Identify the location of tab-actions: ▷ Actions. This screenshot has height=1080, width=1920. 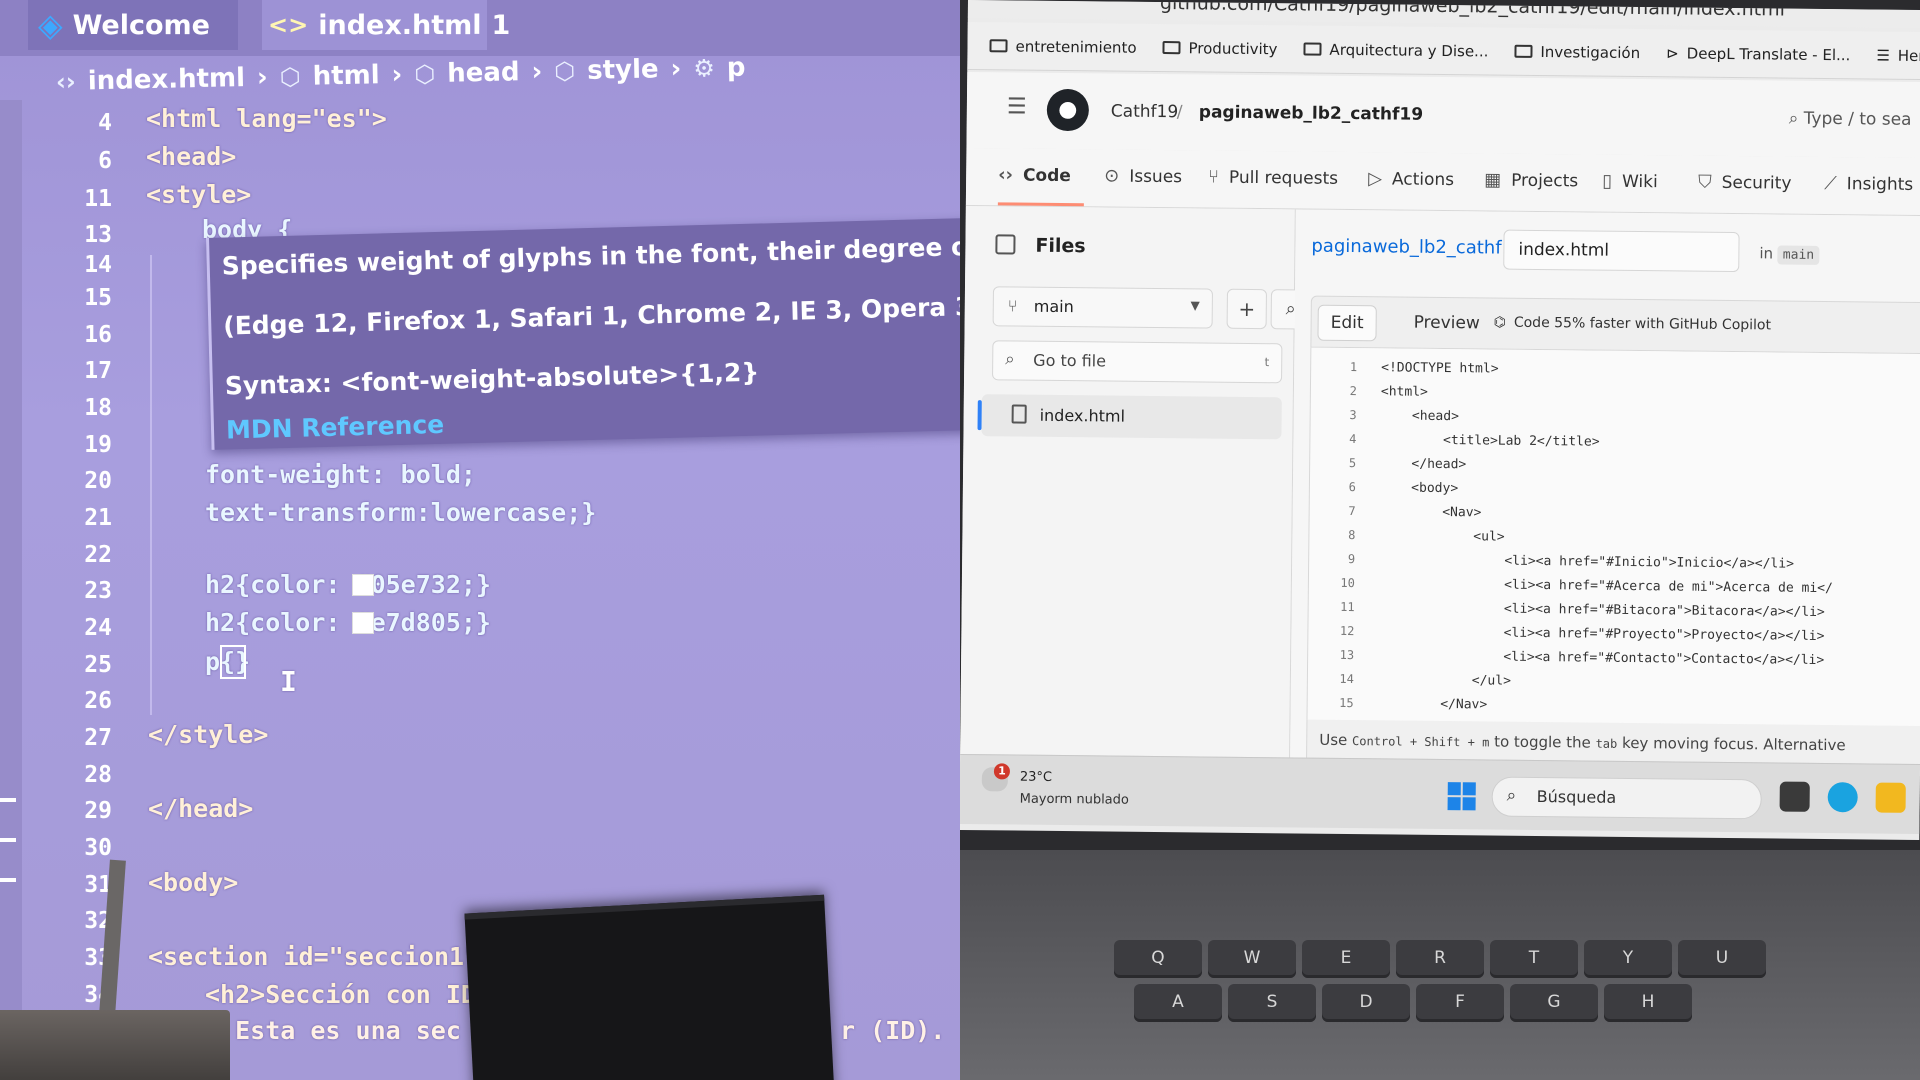
(1411, 179).